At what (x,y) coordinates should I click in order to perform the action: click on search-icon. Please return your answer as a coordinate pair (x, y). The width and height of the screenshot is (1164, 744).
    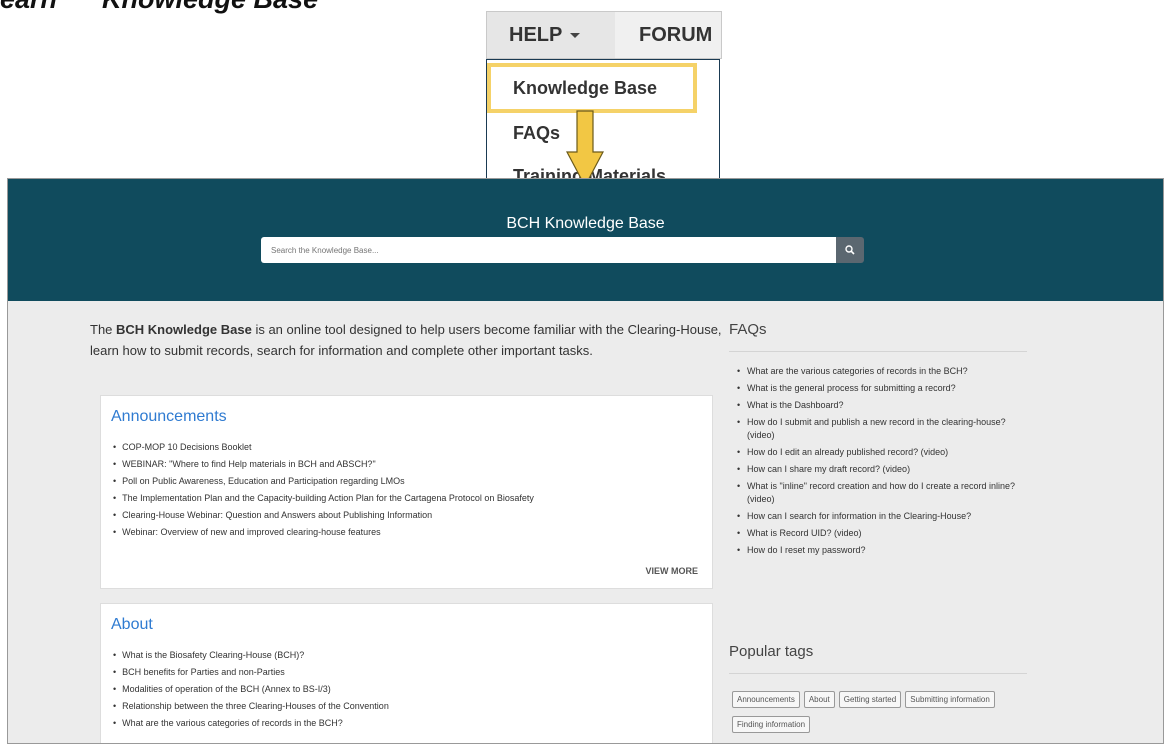
    Looking at the image, I should click on (850, 250).